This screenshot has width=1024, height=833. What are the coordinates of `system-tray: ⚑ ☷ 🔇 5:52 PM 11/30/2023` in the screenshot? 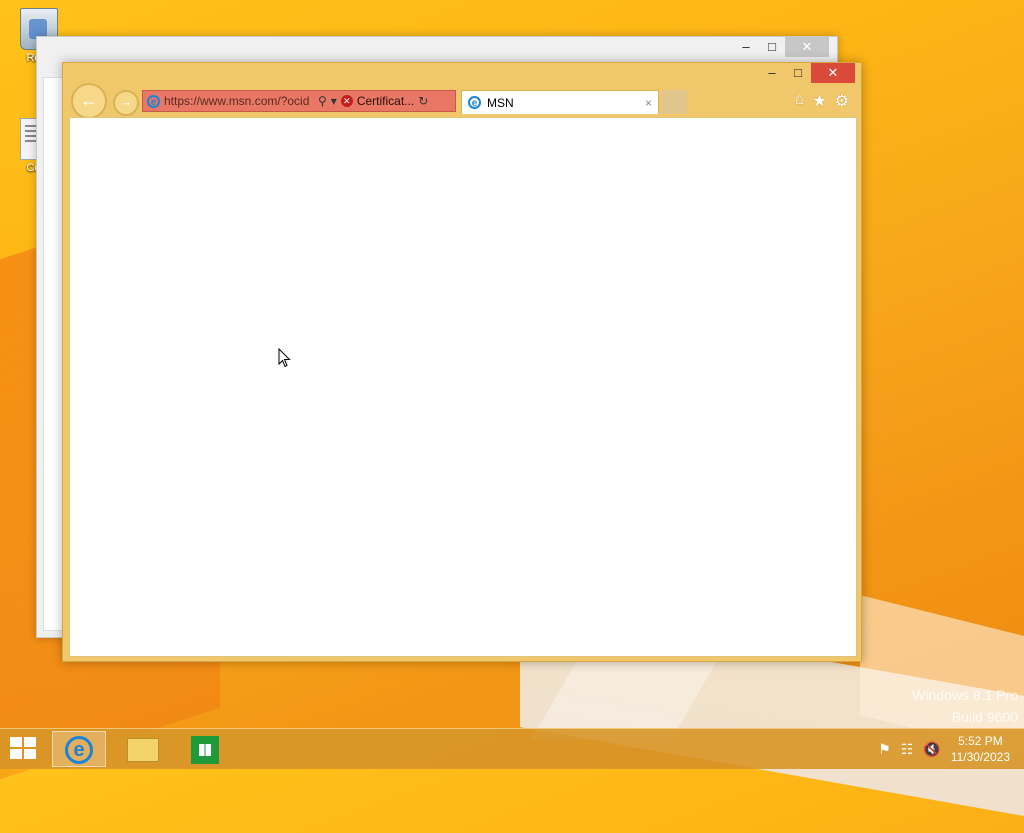 It's located at (951, 749).